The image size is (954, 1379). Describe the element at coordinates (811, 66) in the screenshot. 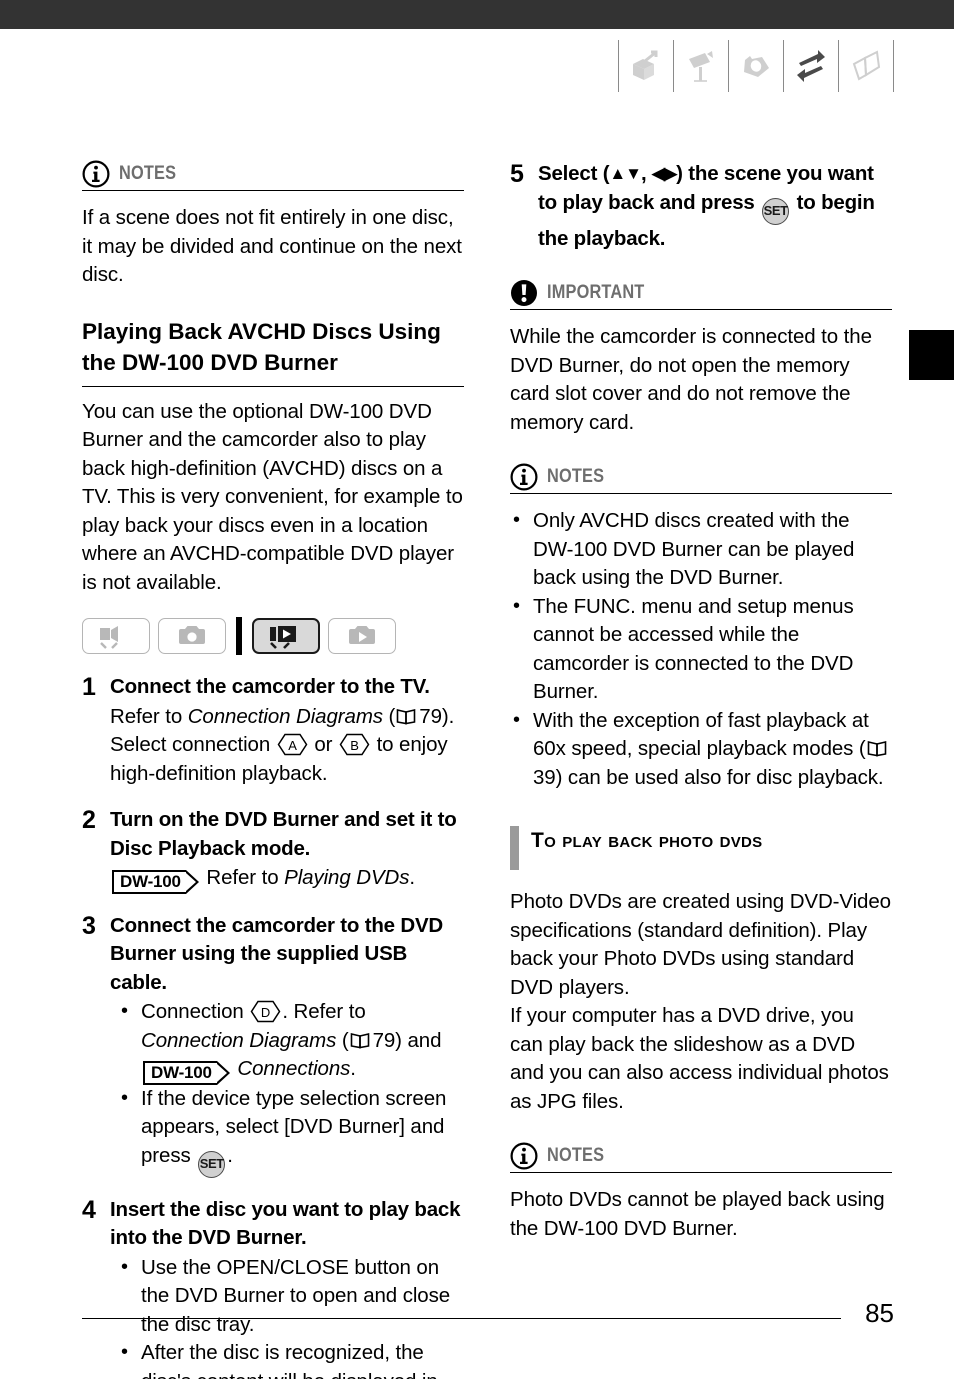

I see `transfer-arrows-icon` at that location.